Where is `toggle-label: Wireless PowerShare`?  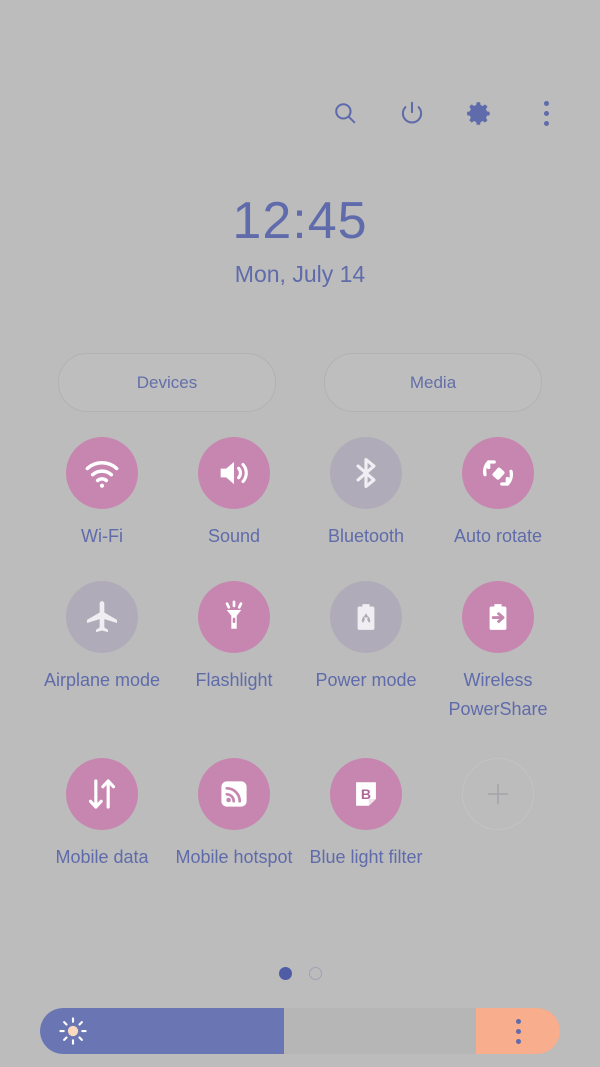
toggle-label: Wireless PowerShare is located at coordinates (498, 694).